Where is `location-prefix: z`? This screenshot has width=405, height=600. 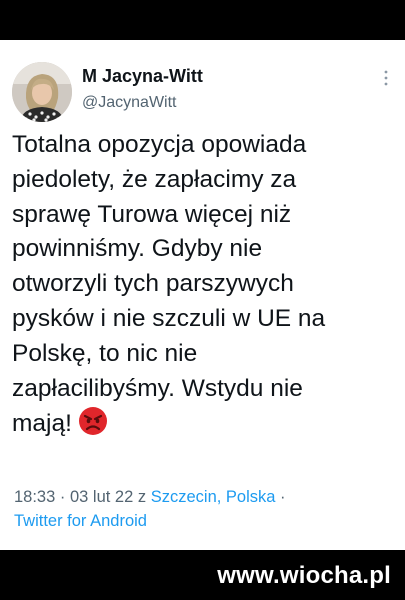 location-prefix: z is located at coordinates (142, 497).